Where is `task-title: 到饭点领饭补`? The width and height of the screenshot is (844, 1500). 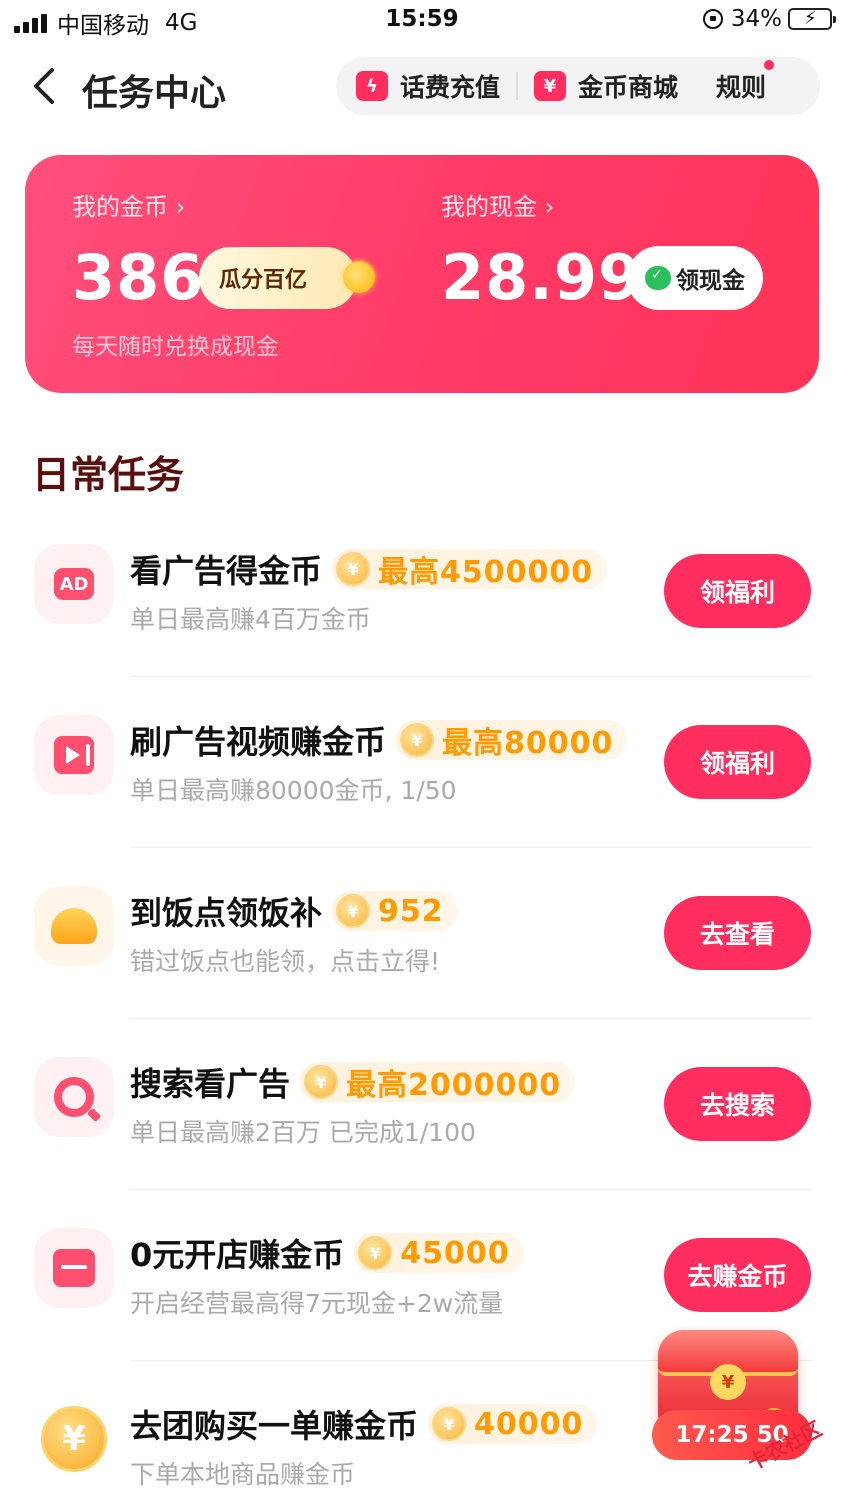
task-title: 到饭点领饭补 is located at coordinates (226, 913).